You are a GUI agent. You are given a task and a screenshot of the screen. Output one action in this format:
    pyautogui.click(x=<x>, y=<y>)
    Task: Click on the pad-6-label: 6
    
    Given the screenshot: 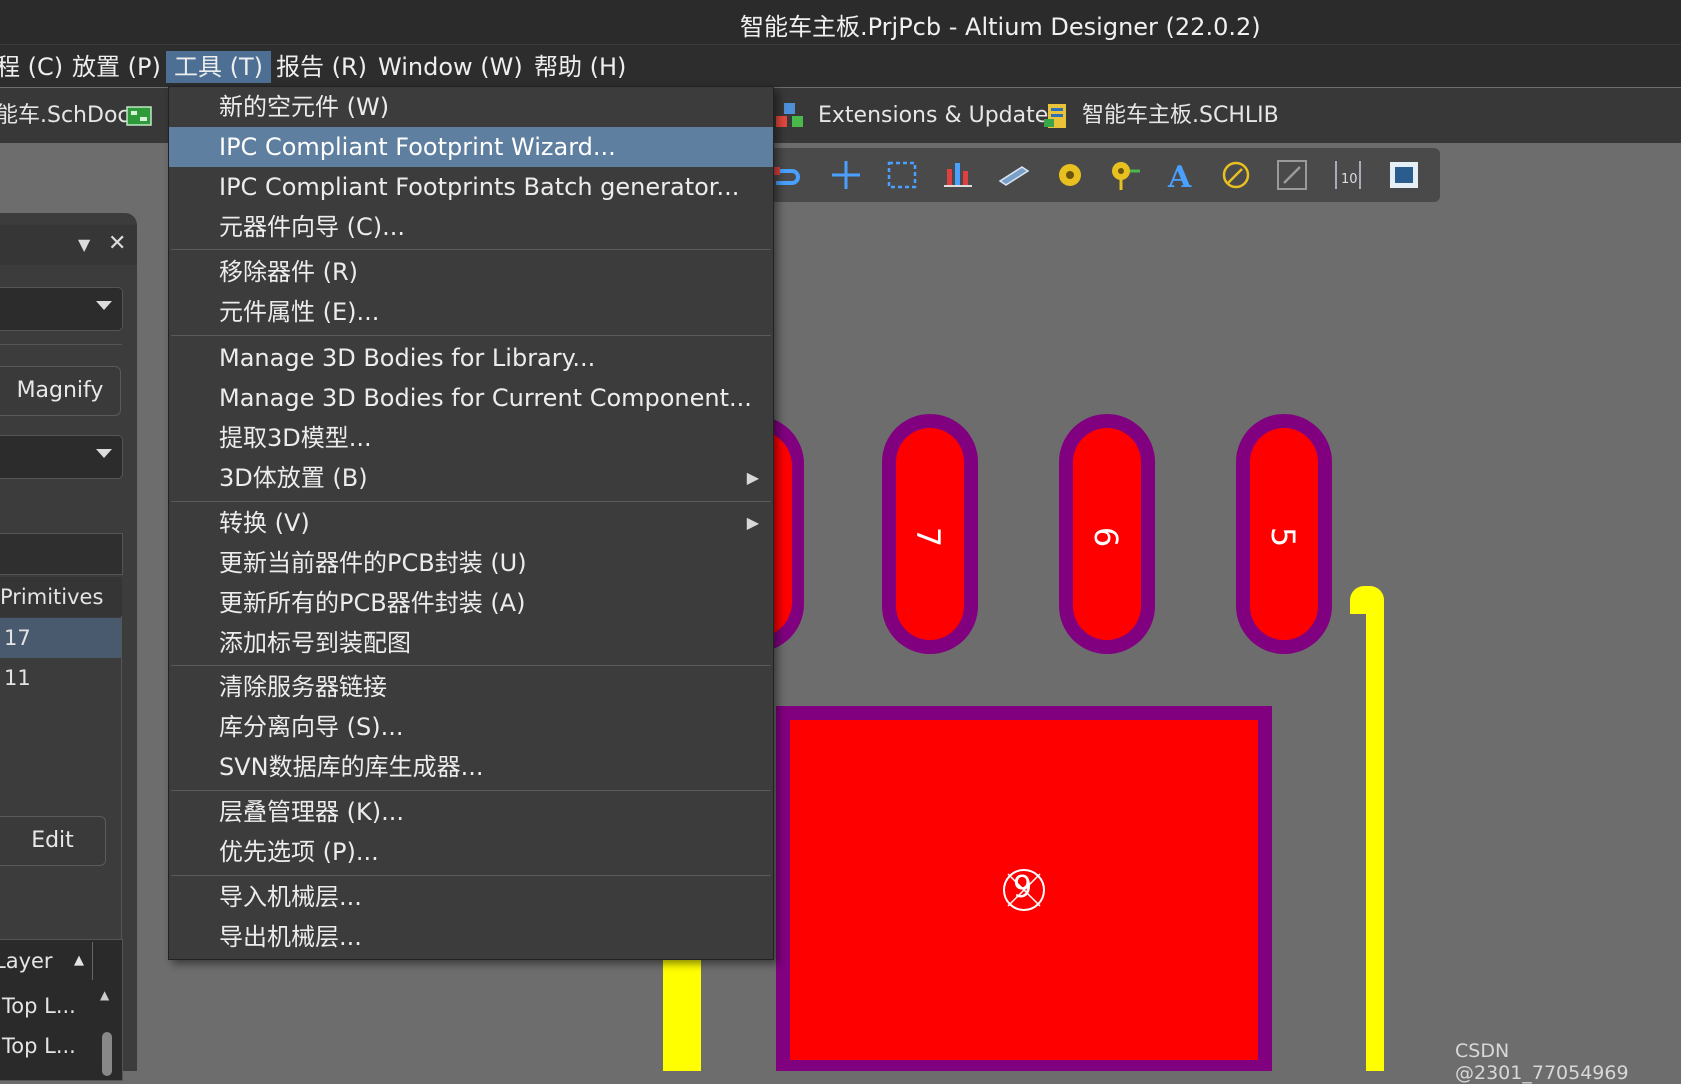 What is the action you would take?
    pyautogui.click(x=1106, y=537)
    